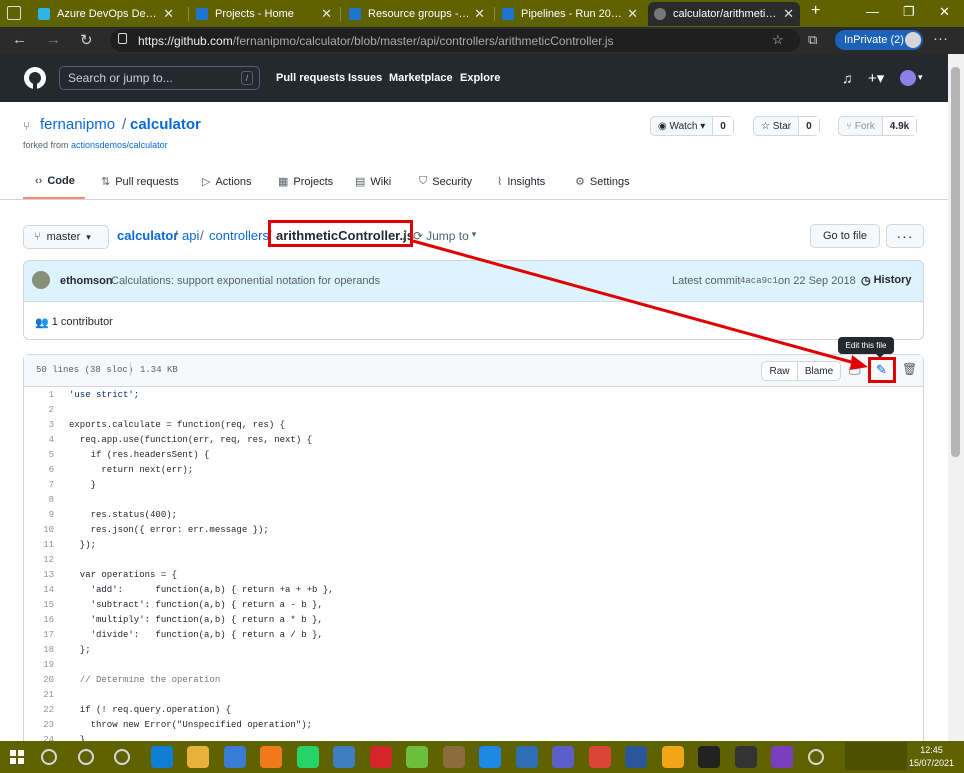  I want to click on line-number: 3, so click(39, 425).